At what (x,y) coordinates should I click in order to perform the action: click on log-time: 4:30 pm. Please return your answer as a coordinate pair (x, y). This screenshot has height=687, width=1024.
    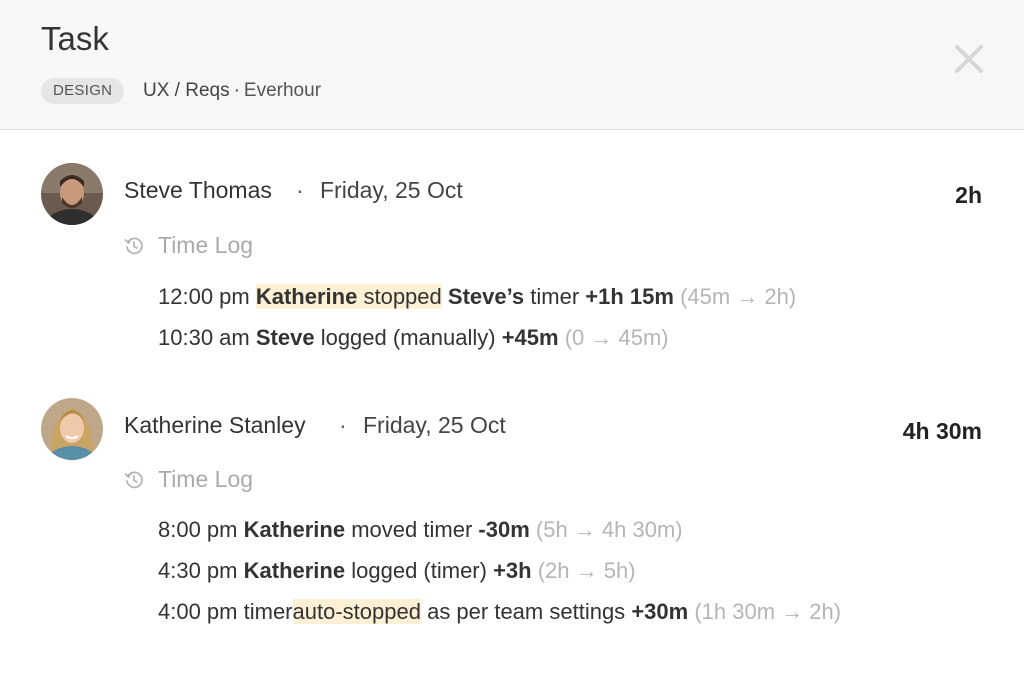
    Looking at the image, I should click on (198, 570).